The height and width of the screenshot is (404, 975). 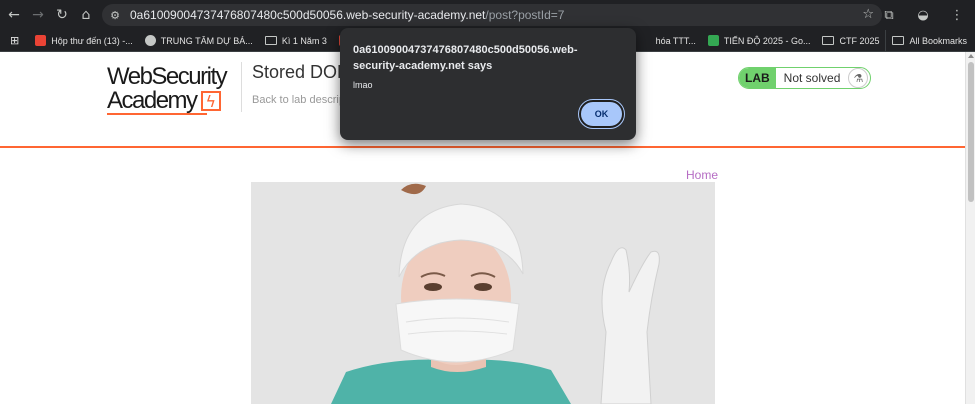 I want to click on alert-message: lmao, so click(x=363, y=85).